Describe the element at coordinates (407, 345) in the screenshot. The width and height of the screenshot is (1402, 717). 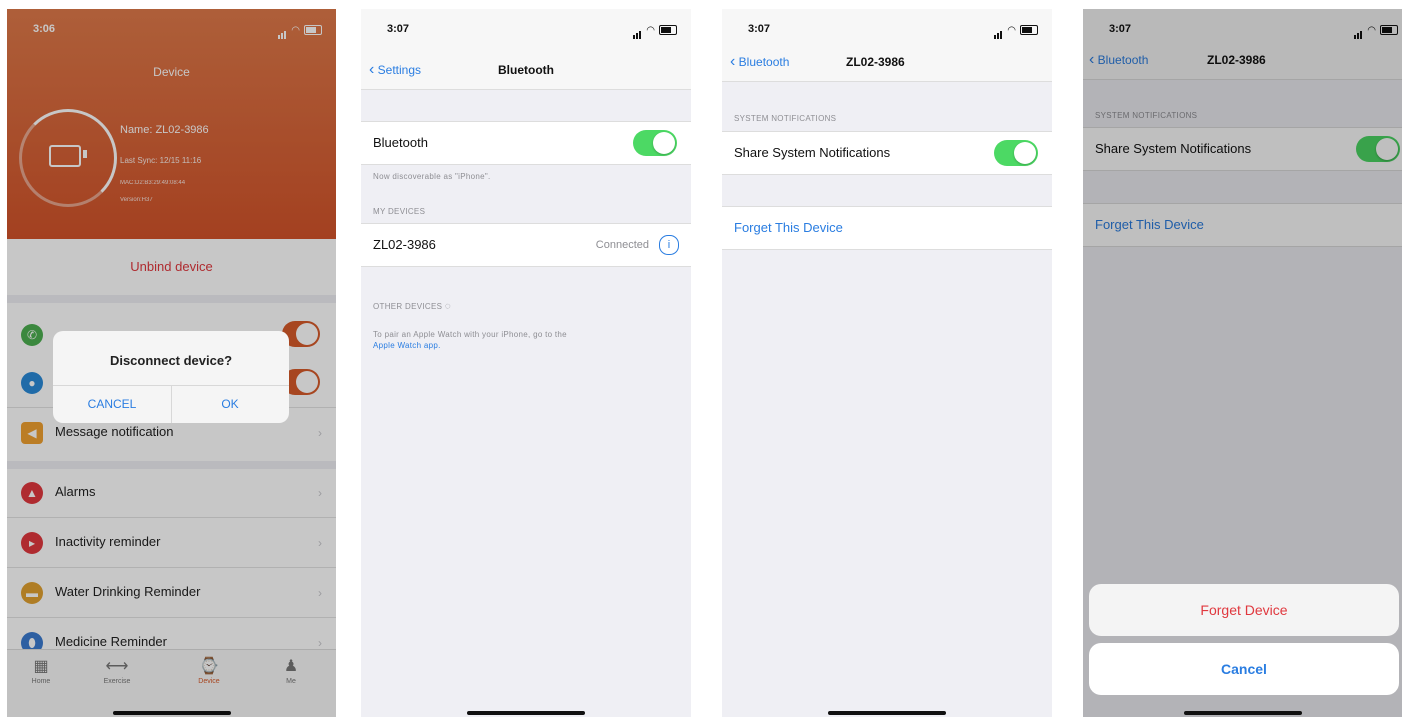
I see `apple-watch-link: Apple Watch app.` at that location.